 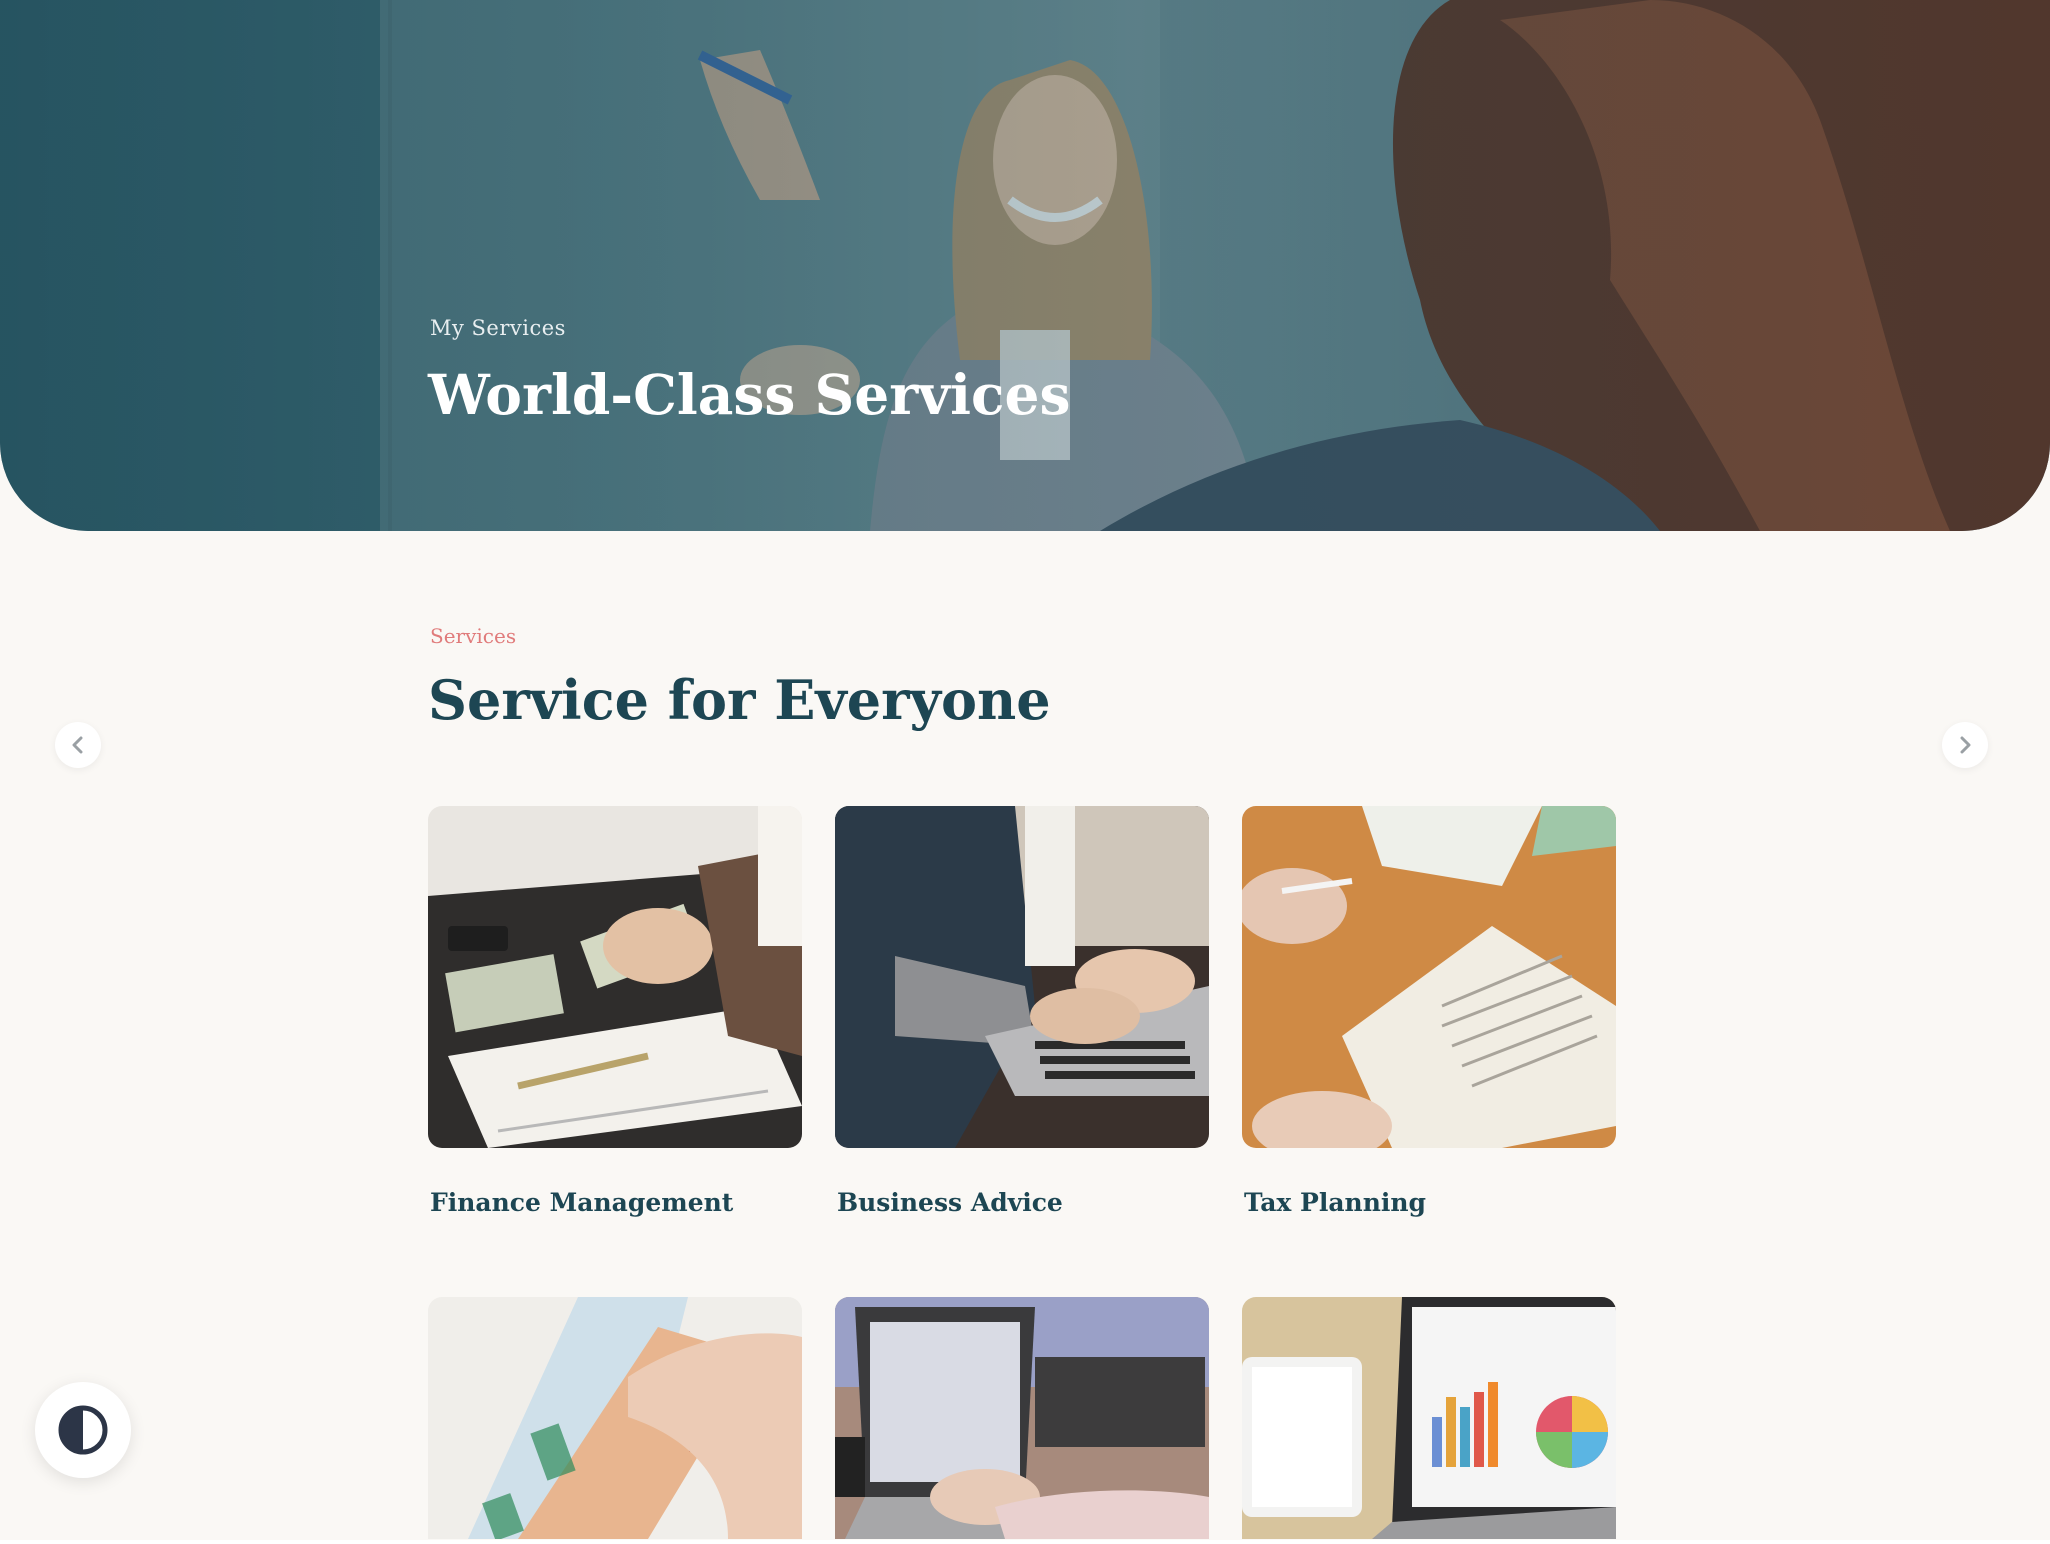 I want to click on chevron-right-icon, so click(x=1965, y=745).